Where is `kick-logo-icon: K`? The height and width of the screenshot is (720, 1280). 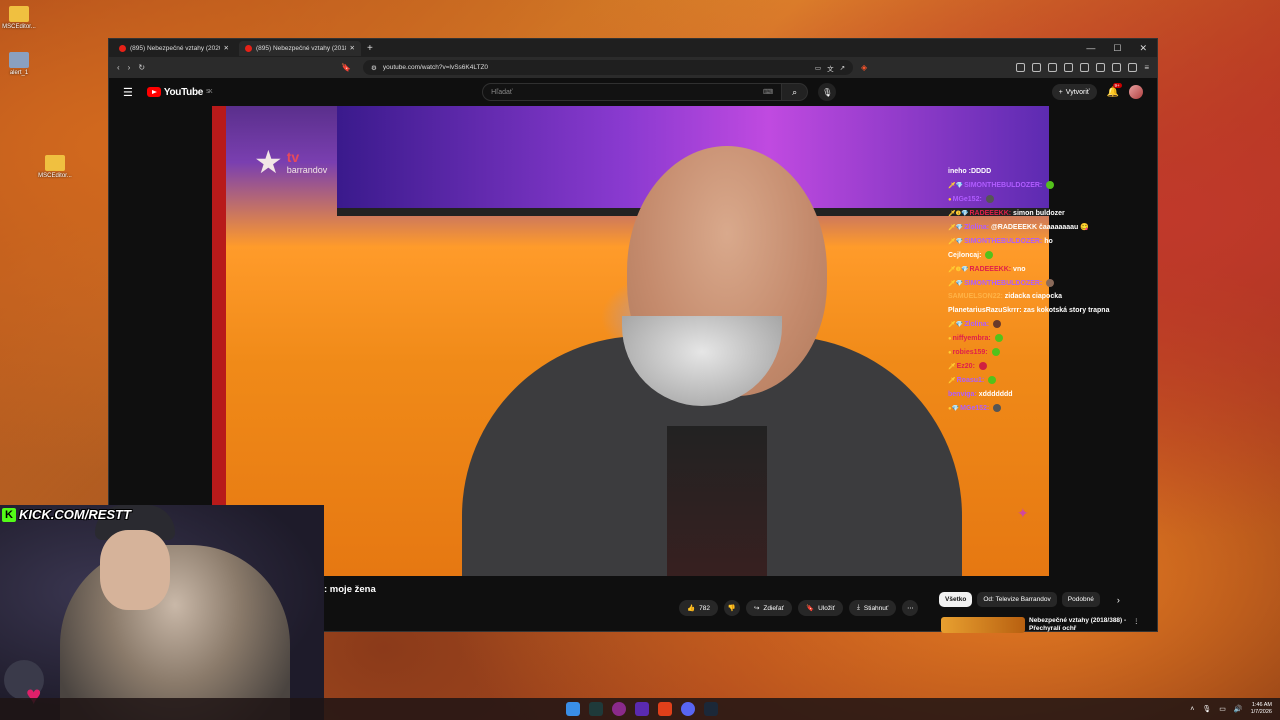
kick-logo-icon: K is located at coordinates (9, 514).